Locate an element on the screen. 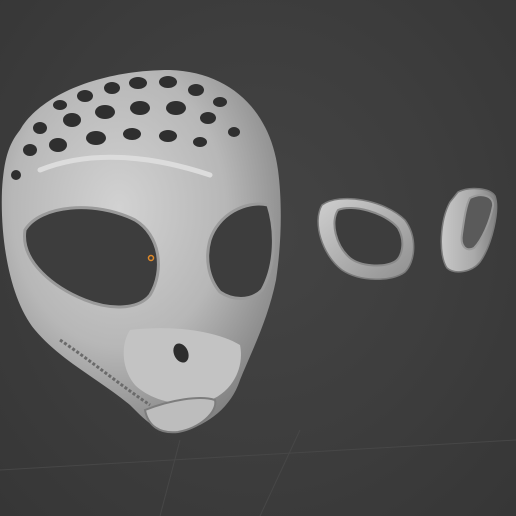 Image resolution: width=516 pixels, height=516 pixels. eye-ring-mesh is located at coordinates (366, 238).